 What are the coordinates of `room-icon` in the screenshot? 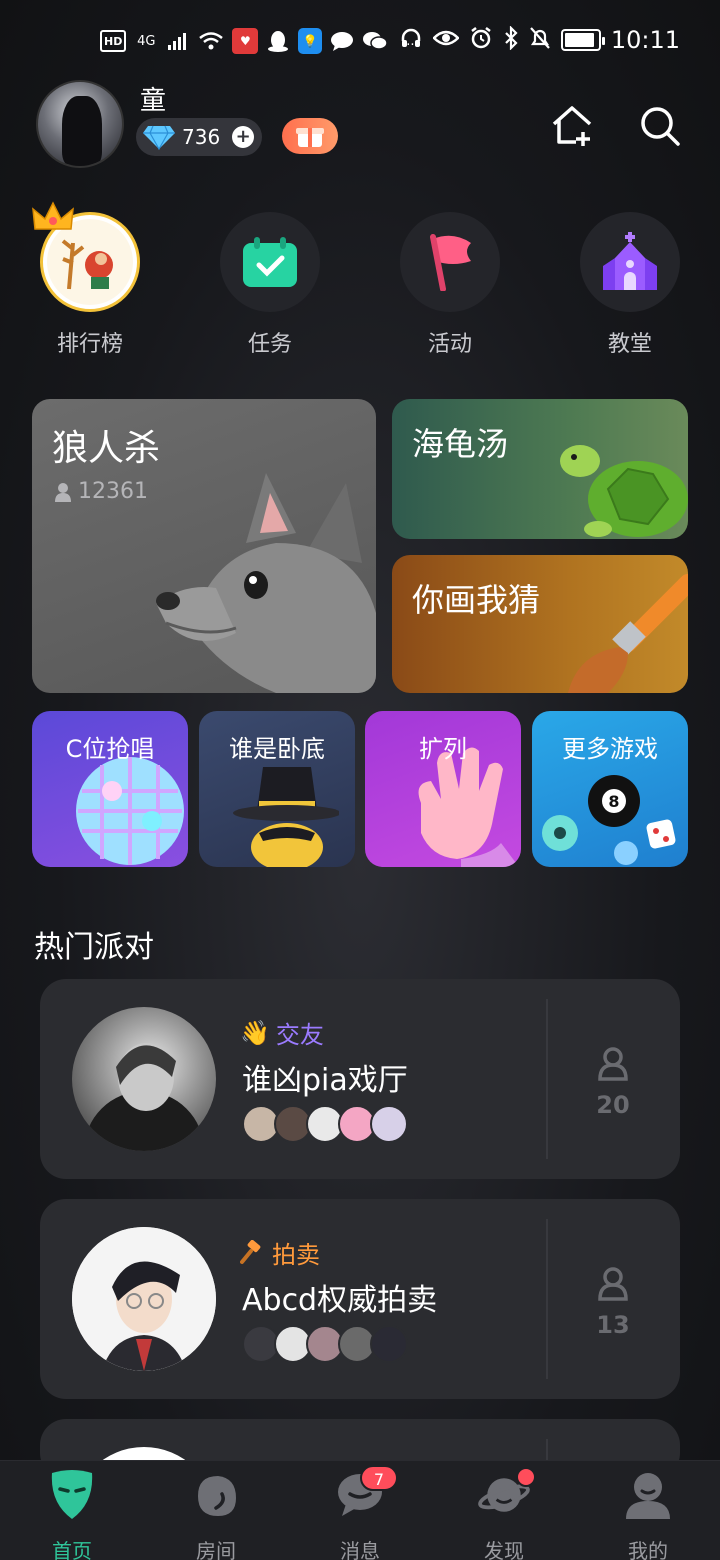 It's located at (216, 1495).